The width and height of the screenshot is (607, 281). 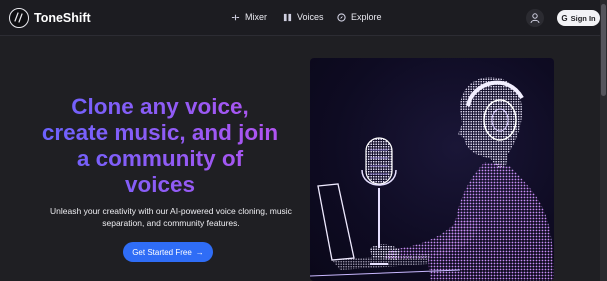 What do you see at coordinates (19, 18) in the screenshot?
I see `logo-icon` at bounding box center [19, 18].